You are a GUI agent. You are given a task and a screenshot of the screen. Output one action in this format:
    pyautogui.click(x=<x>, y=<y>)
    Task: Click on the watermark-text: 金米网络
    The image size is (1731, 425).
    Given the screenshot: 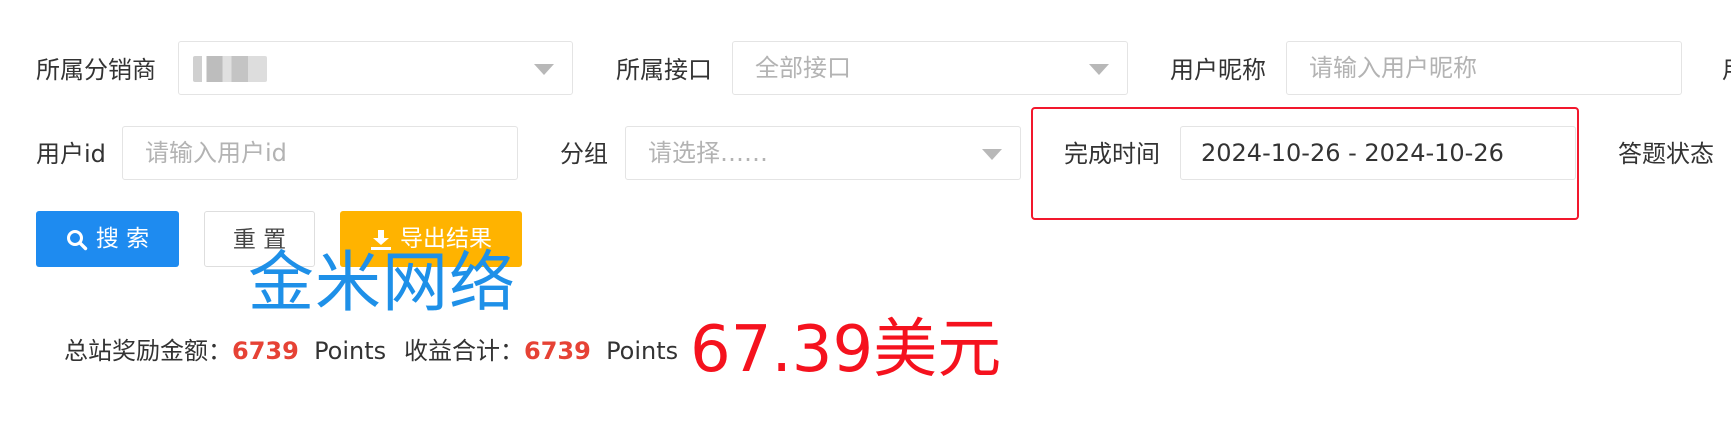 What is the action you would take?
    pyautogui.click(x=382, y=282)
    